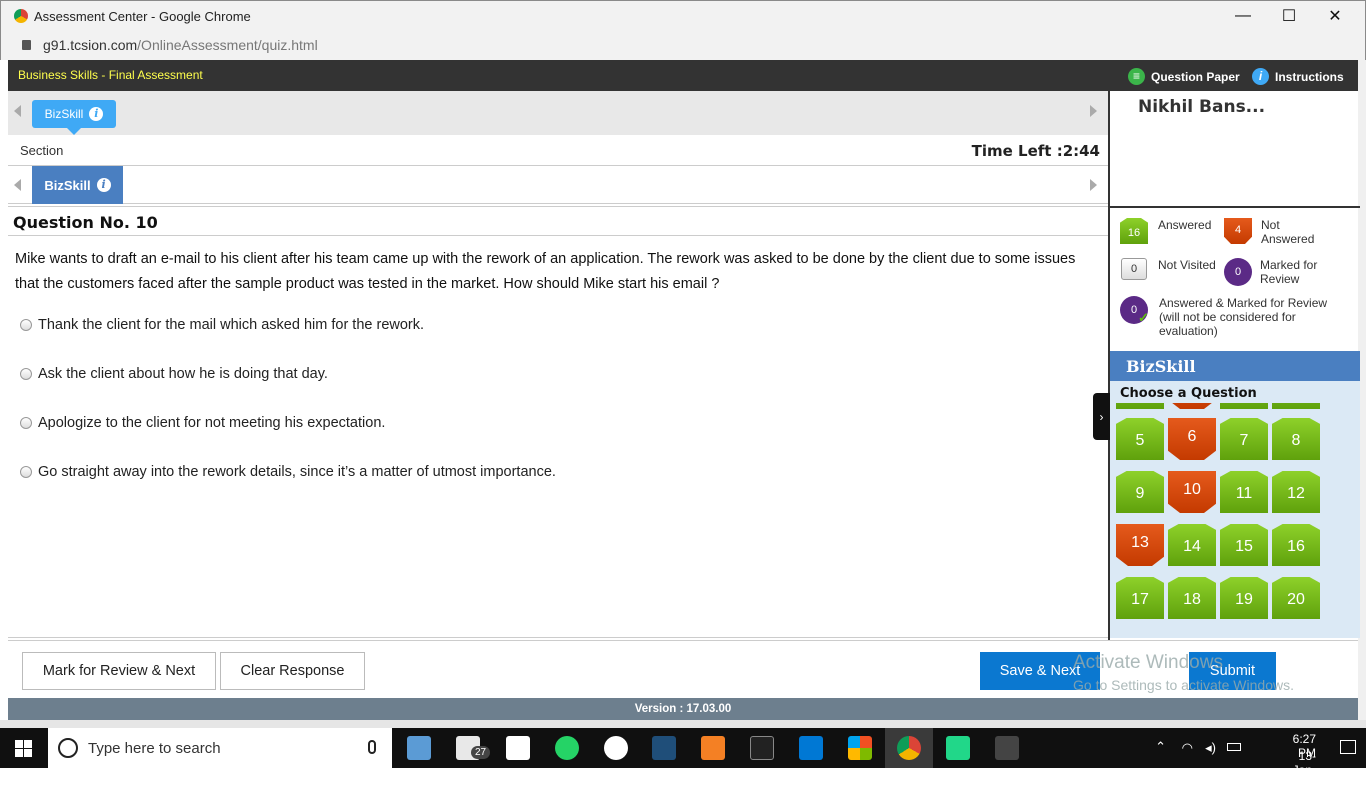 This screenshot has height=791, width=1366. What do you see at coordinates (292, 671) in the screenshot?
I see `clear-response-button: Clear Response` at bounding box center [292, 671].